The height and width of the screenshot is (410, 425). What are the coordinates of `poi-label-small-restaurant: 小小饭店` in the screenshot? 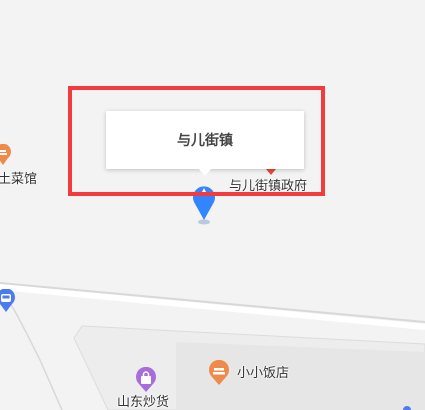 It's located at (263, 374).